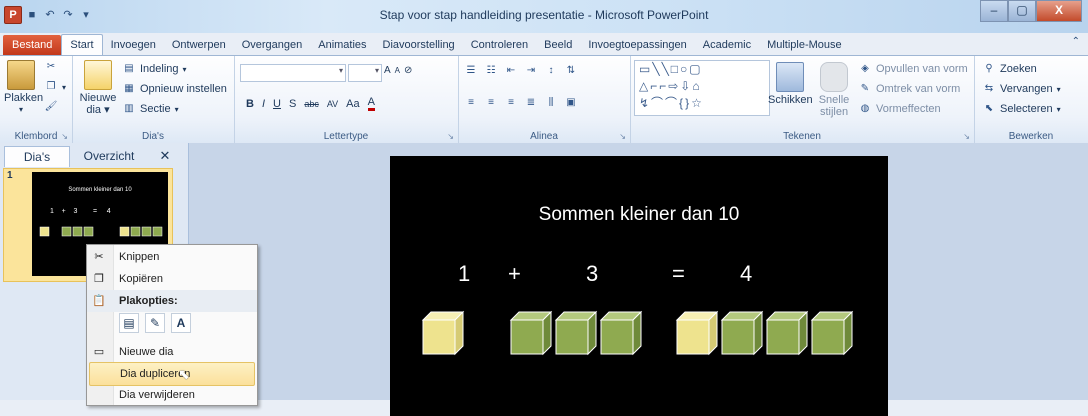  Describe the element at coordinates (727, 45) in the screenshot. I see `tab-academic: Academic` at that location.